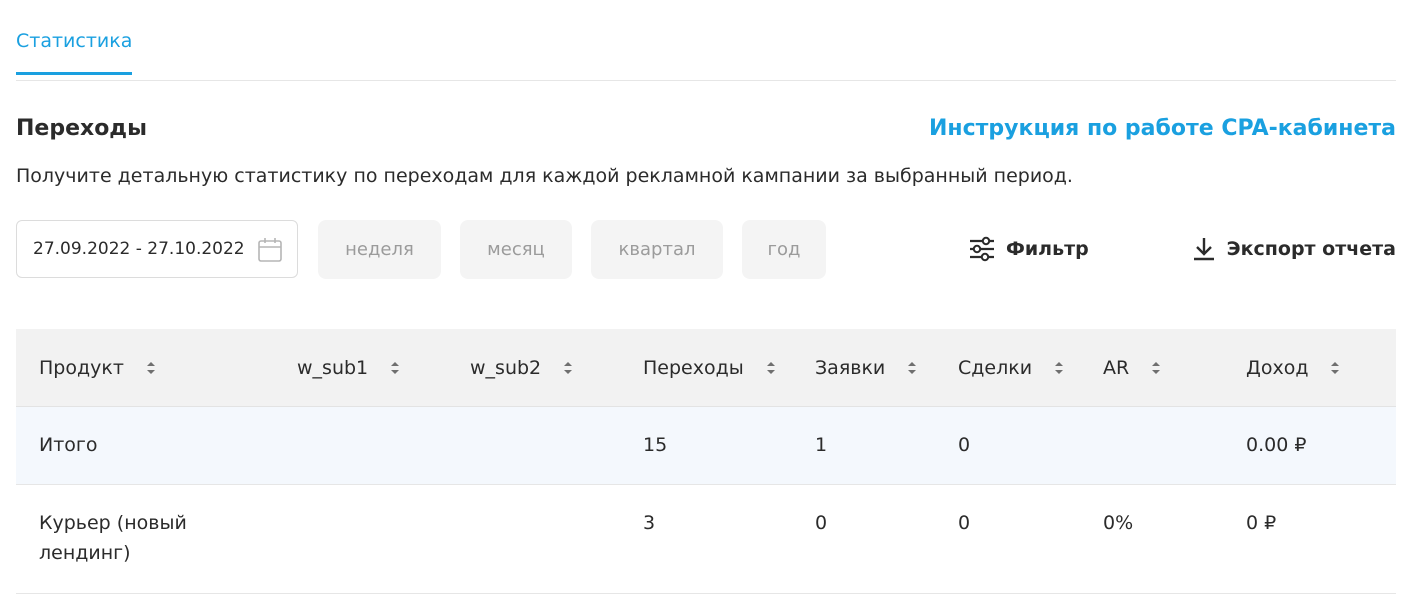 The image size is (1418, 595). I want to click on column-header-transitions: Переходы, so click(709, 367).